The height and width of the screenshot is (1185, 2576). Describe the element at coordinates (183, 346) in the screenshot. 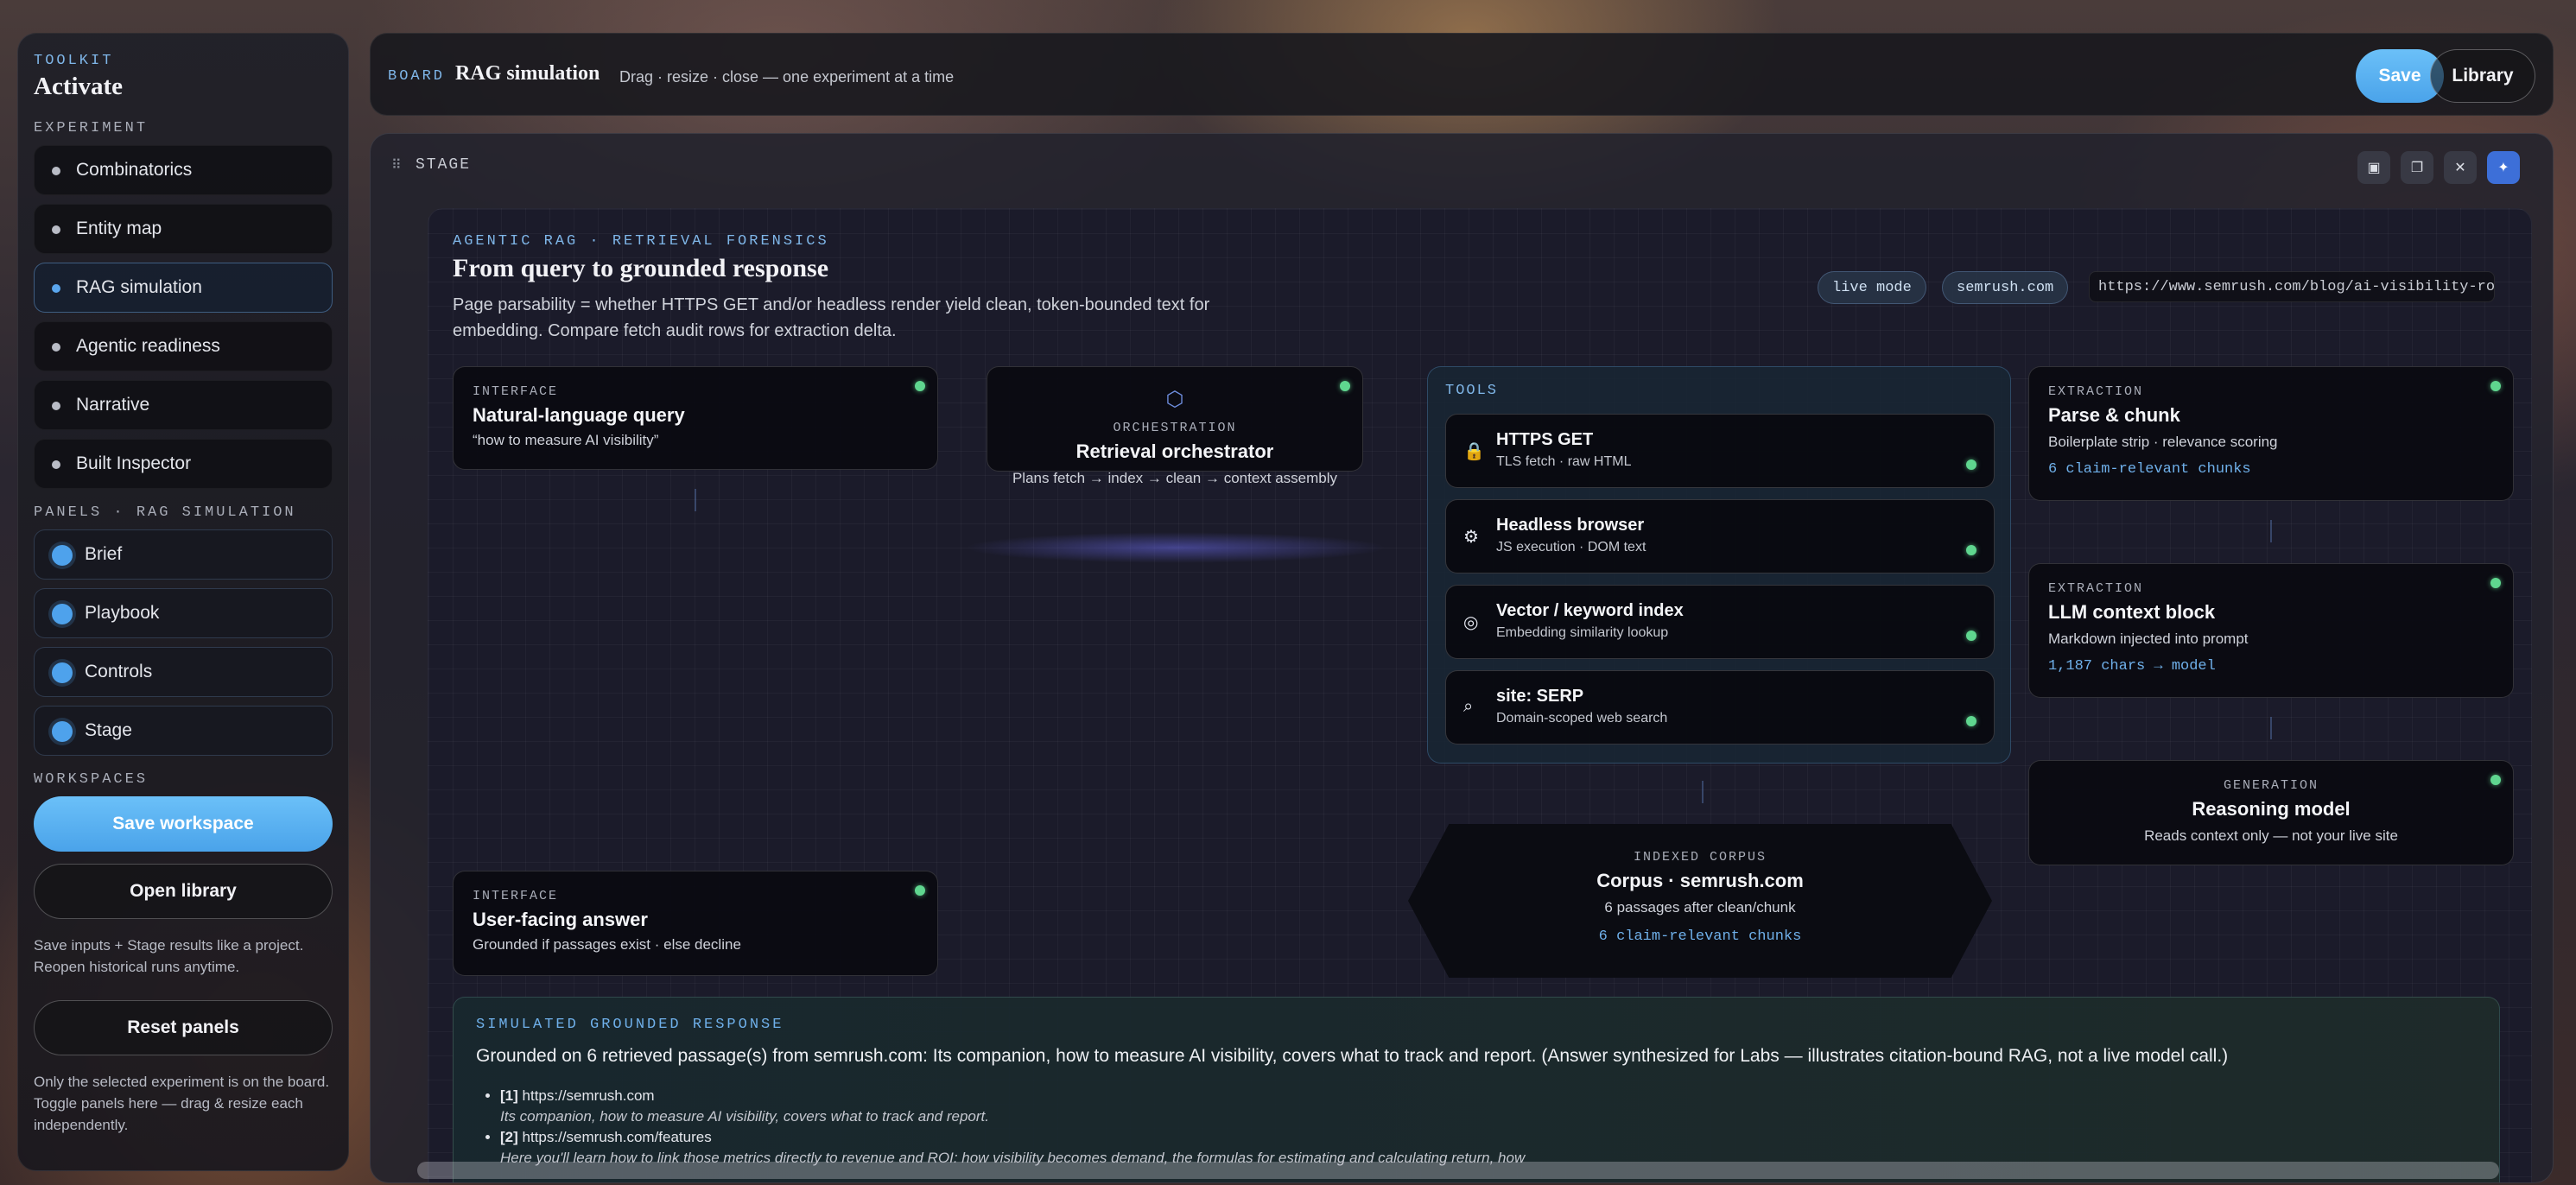

I see `sidebar-item-agentic-readiness: Agentic readiness` at that location.